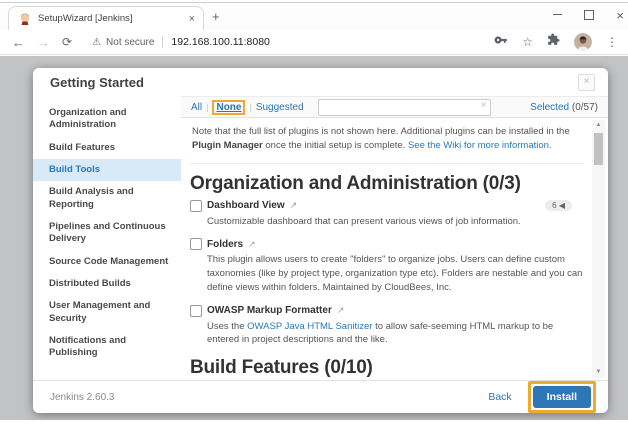 This screenshot has height=428, width=628. Describe the element at coordinates (598, 125) in the screenshot. I see `scroll-up-icon: ▲` at that location.